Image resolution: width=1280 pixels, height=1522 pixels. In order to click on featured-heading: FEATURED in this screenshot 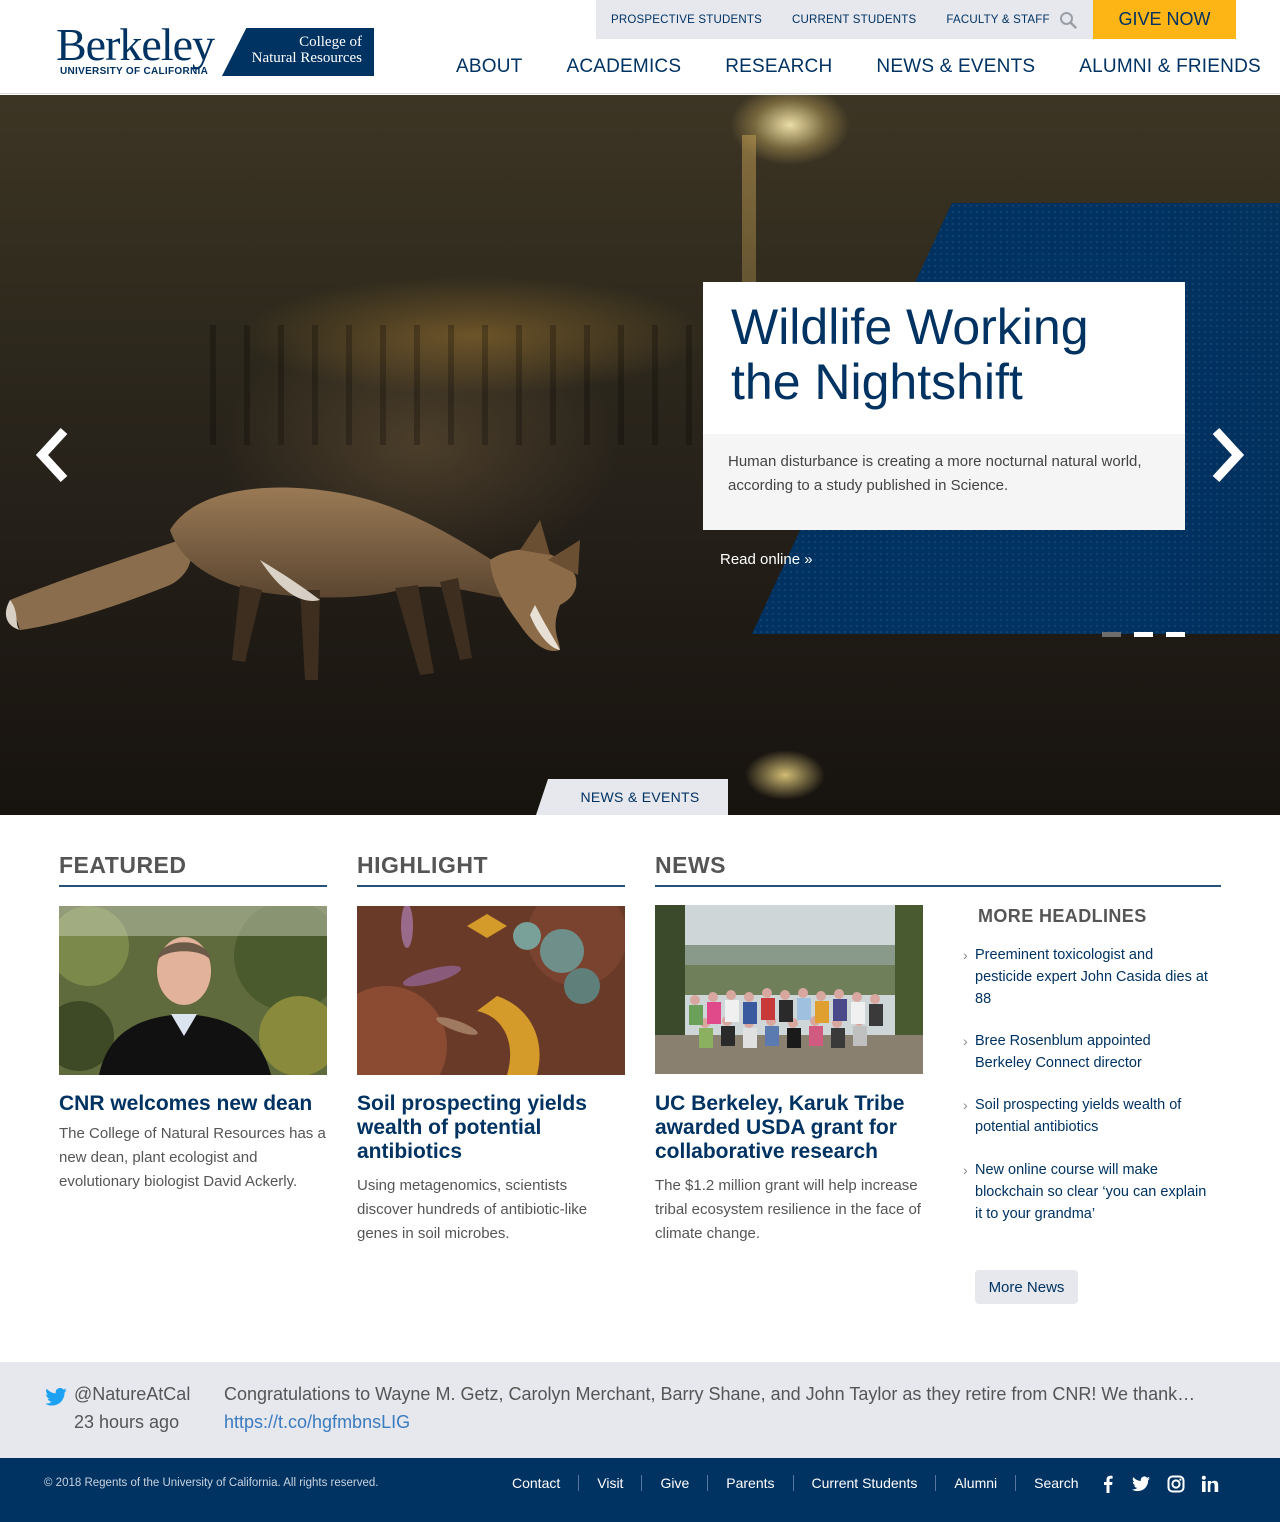, I will do `click(123, 865)`.